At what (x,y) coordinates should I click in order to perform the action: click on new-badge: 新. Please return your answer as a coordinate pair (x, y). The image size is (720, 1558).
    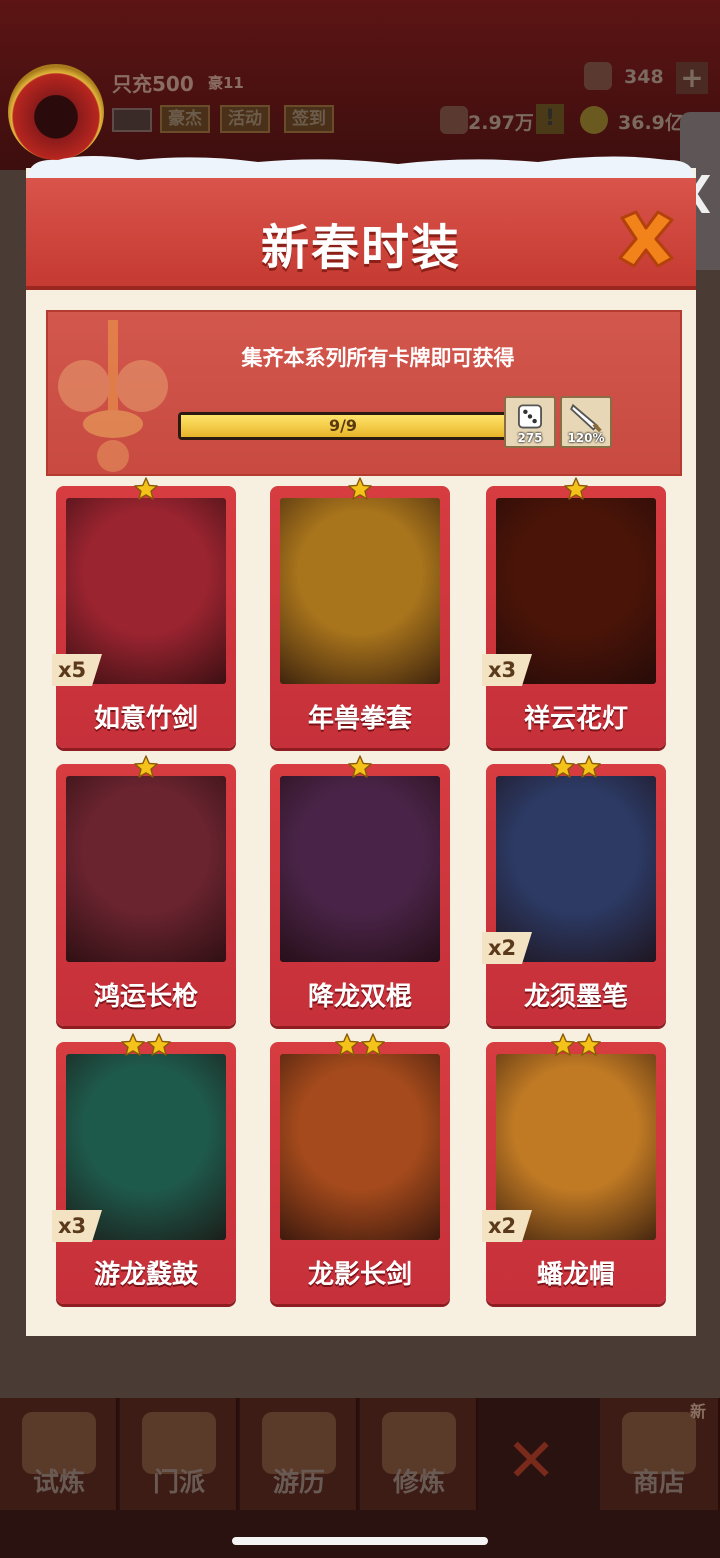
    Looking at the image, I should click on (698, 1411).